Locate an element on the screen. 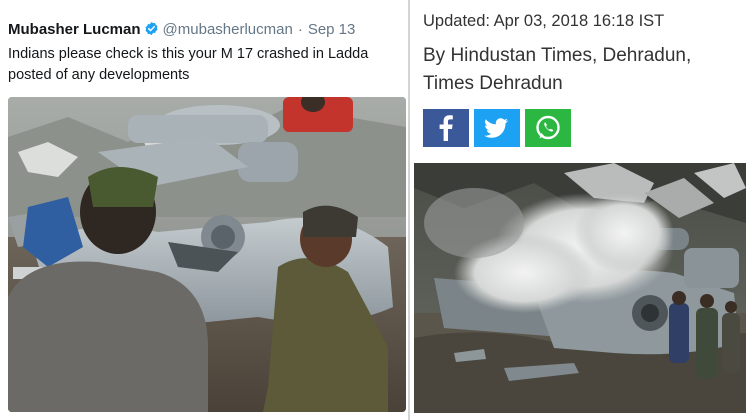  tweet-header: Mubasher Lucman @mubasherlucman · Sep 13 is located at coordinates (181, 30).